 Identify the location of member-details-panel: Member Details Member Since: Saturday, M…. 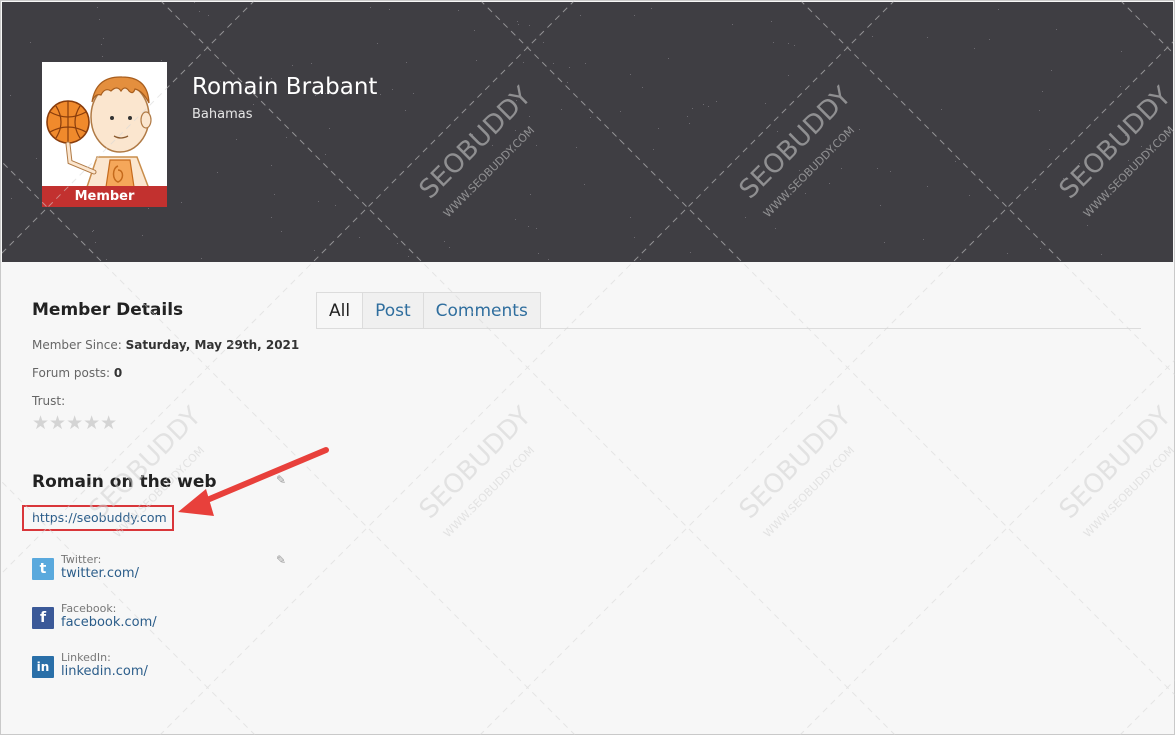
(167, 367).